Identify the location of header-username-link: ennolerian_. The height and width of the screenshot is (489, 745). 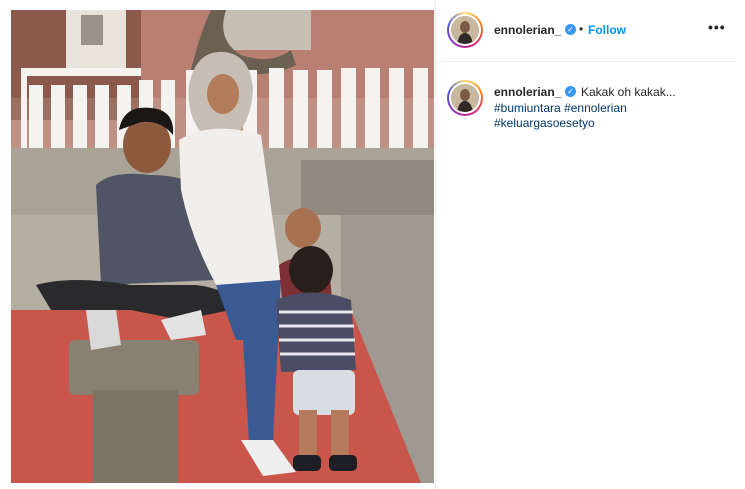
(527, 30).